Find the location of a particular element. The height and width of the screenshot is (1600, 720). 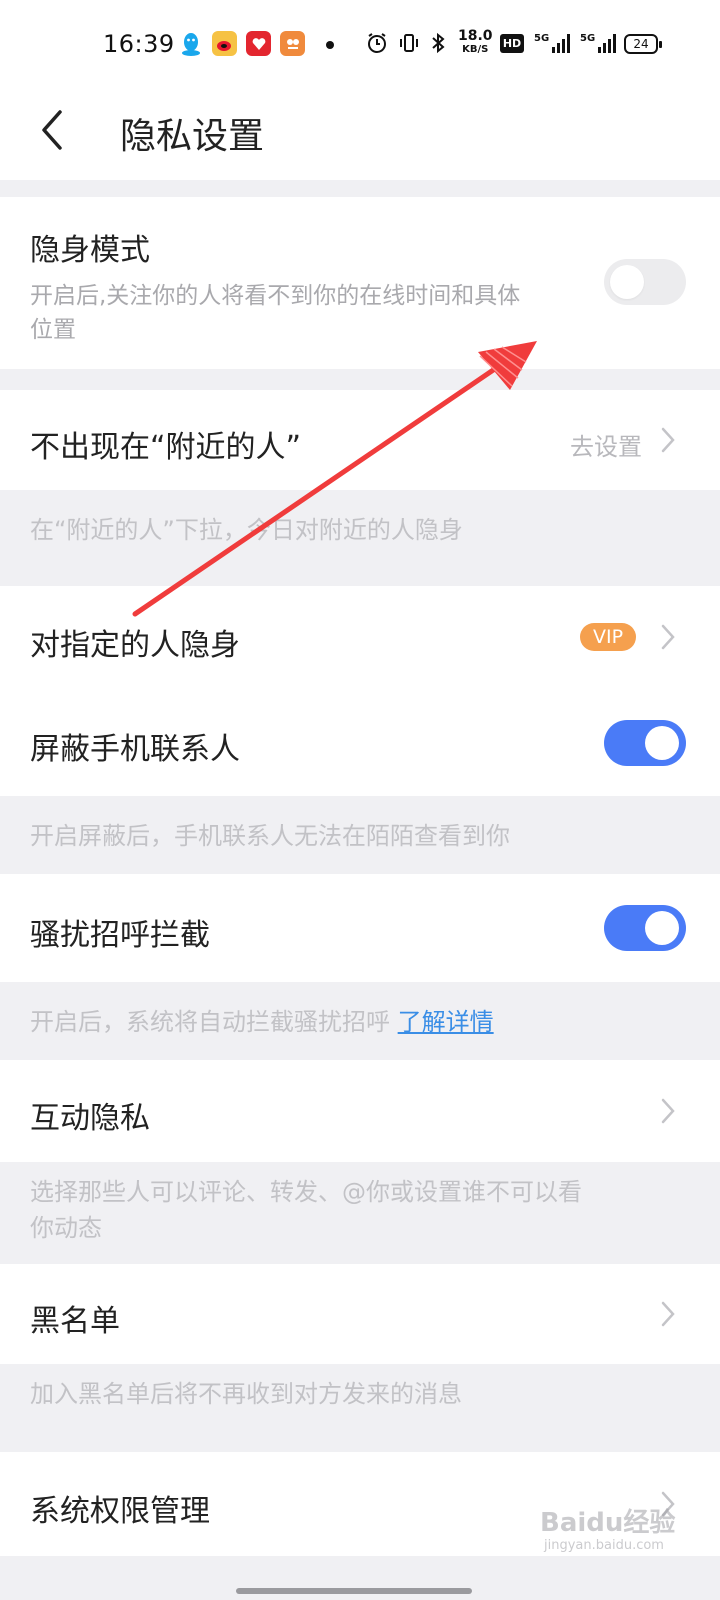

harass-block-toggle is located at coordinates (645, 928).